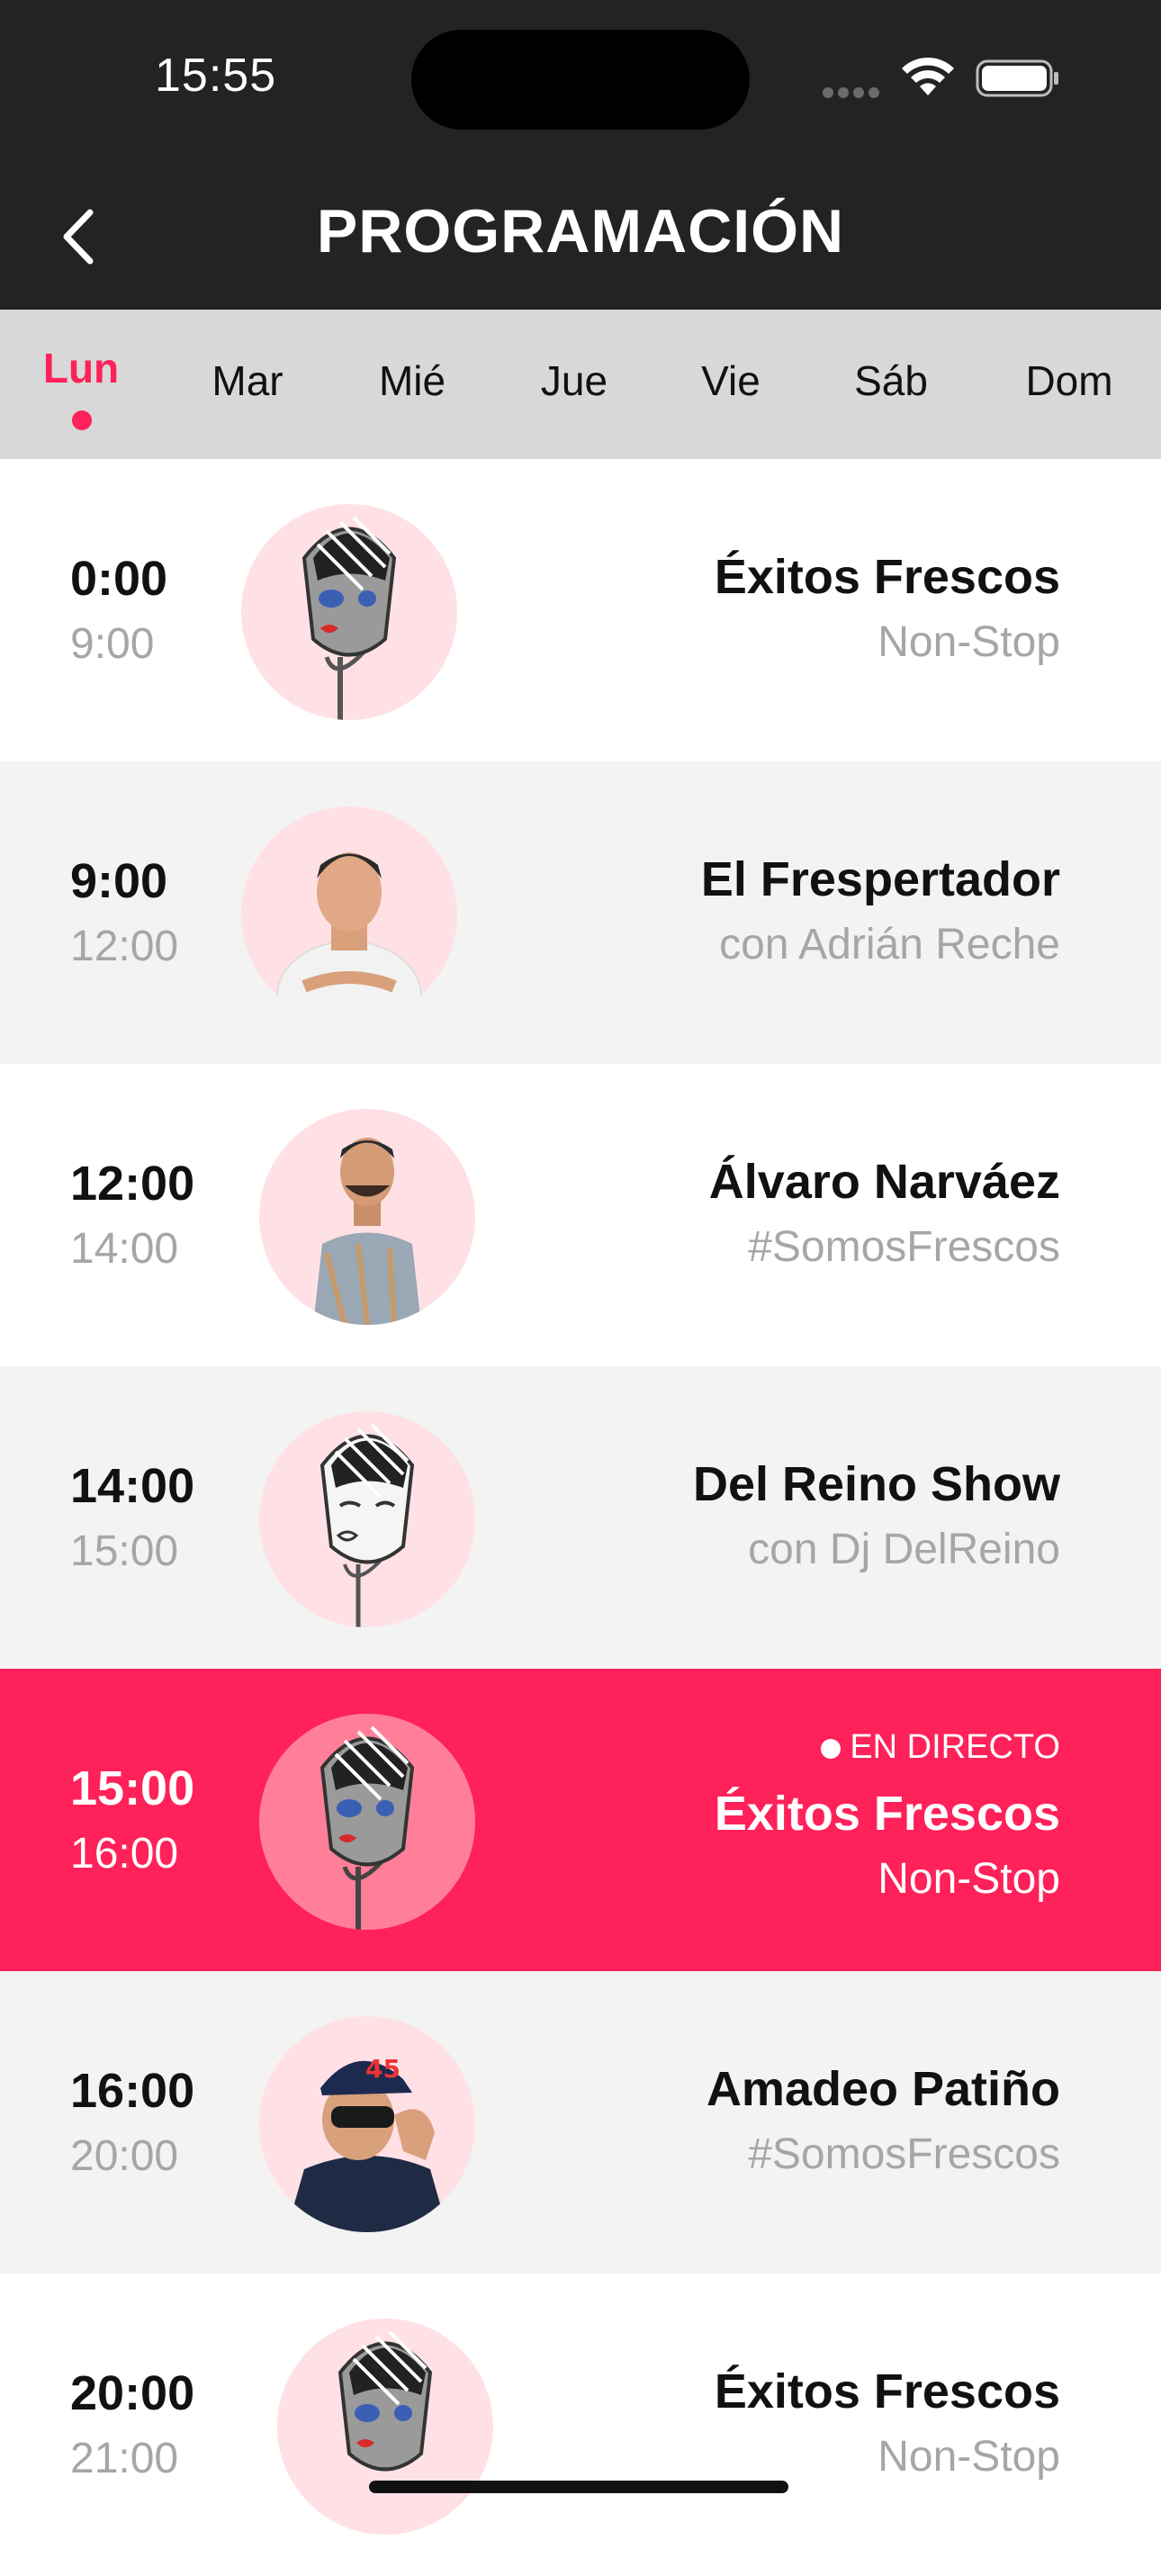 This screenshot has height=2576, width=1161. Describe the element at coordinates (955, 1747) in the screenshot. I see `live-label: EN DIRECTO` at that location.